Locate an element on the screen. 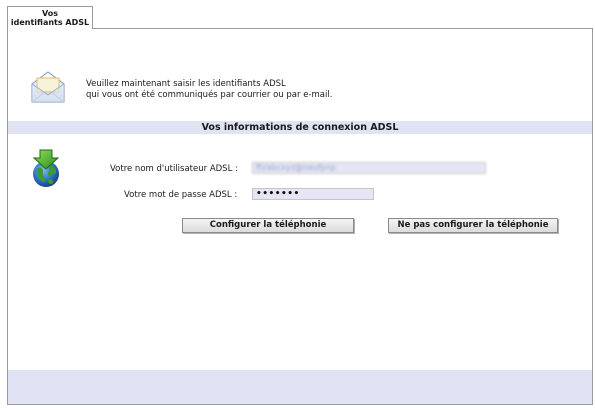 Image resolution: width=595 pixels, height=410 pixels. tab-connector is located at coordinates (50, 29).